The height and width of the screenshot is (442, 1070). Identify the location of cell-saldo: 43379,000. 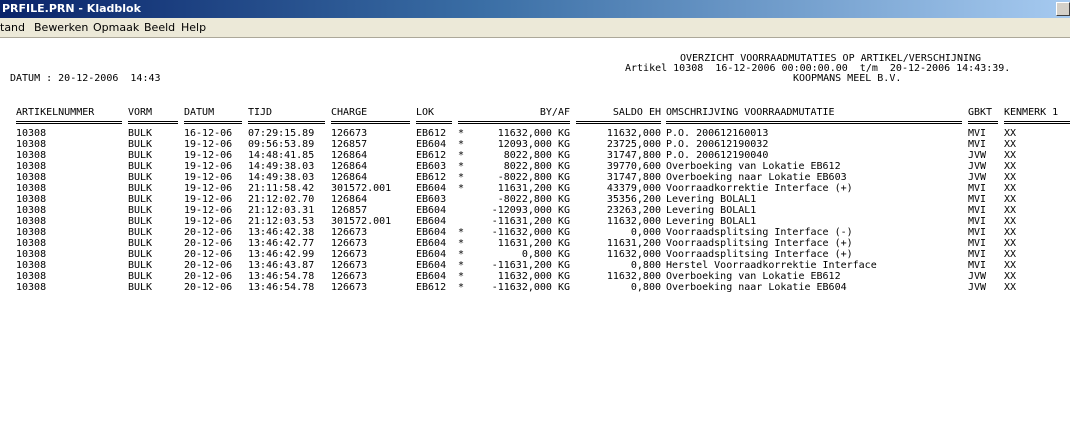
(633, 188).